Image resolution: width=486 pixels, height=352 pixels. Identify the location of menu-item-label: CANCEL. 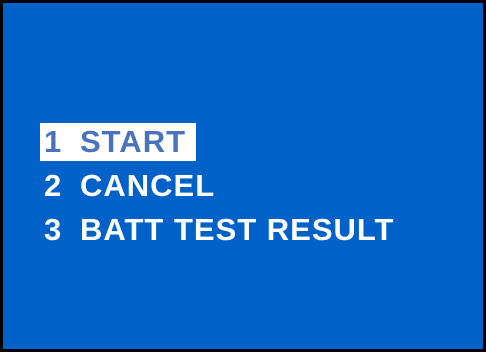
(148, 185).